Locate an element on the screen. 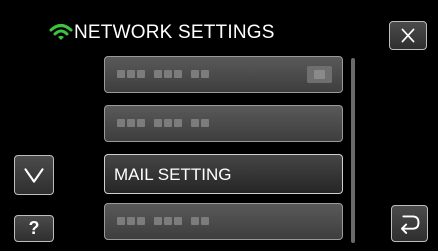 Image resolution: width=438 pixels, height=251 pixels. chevron-down-icon is located at coordinates (34, 175).